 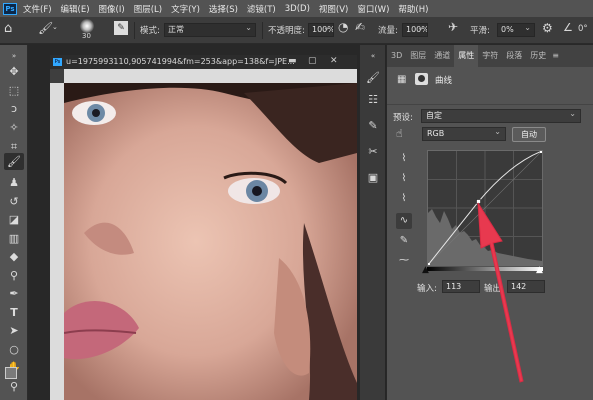 What do you see at coordinates (425, 270) in the screenshot?
I see `black-input-slider-icon: ▲` at bounding box center [425, 270].